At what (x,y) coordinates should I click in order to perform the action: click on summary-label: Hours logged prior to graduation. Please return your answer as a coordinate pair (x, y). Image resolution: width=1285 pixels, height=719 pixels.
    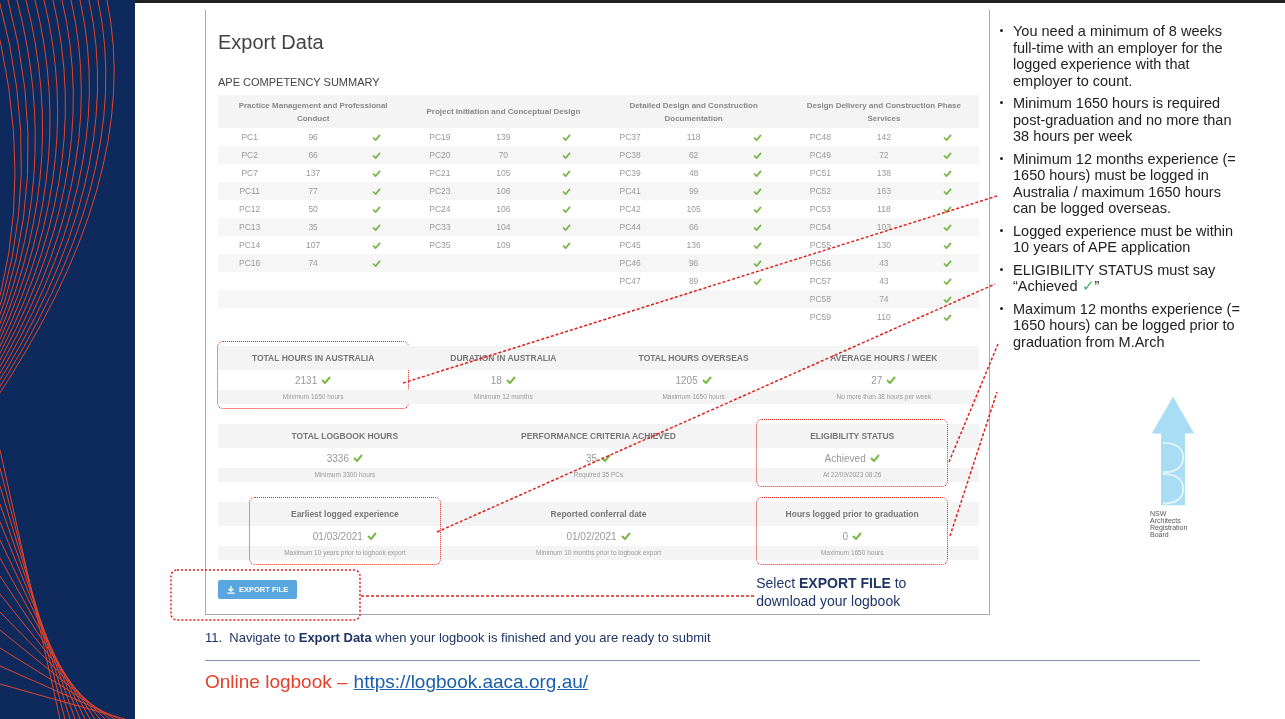
    Looking at the image, I should click on (852, 514).